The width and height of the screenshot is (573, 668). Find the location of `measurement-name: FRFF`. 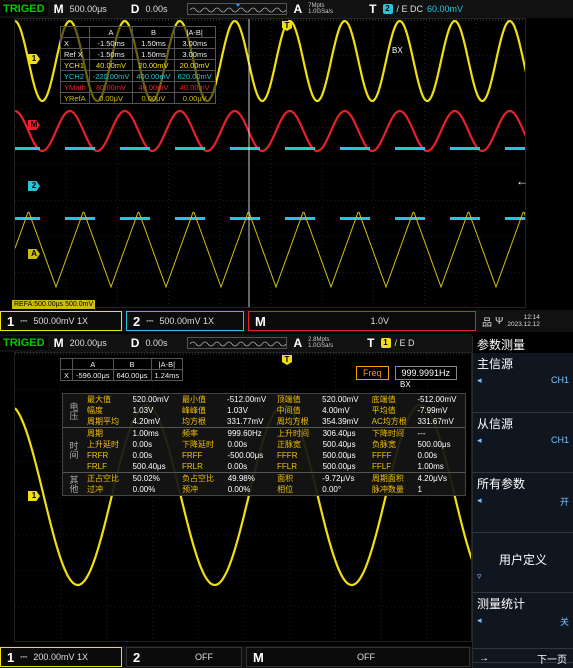

measurement-name: FRFF is located at coordinates (192, 455).